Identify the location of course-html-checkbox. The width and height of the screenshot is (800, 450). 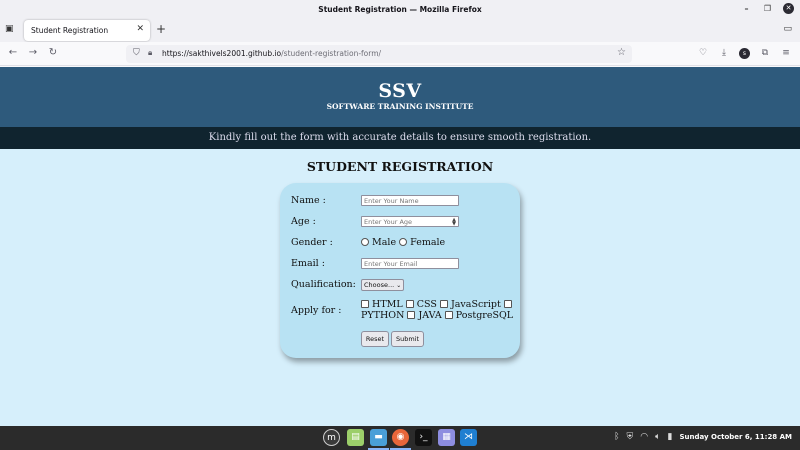
(365, 304).